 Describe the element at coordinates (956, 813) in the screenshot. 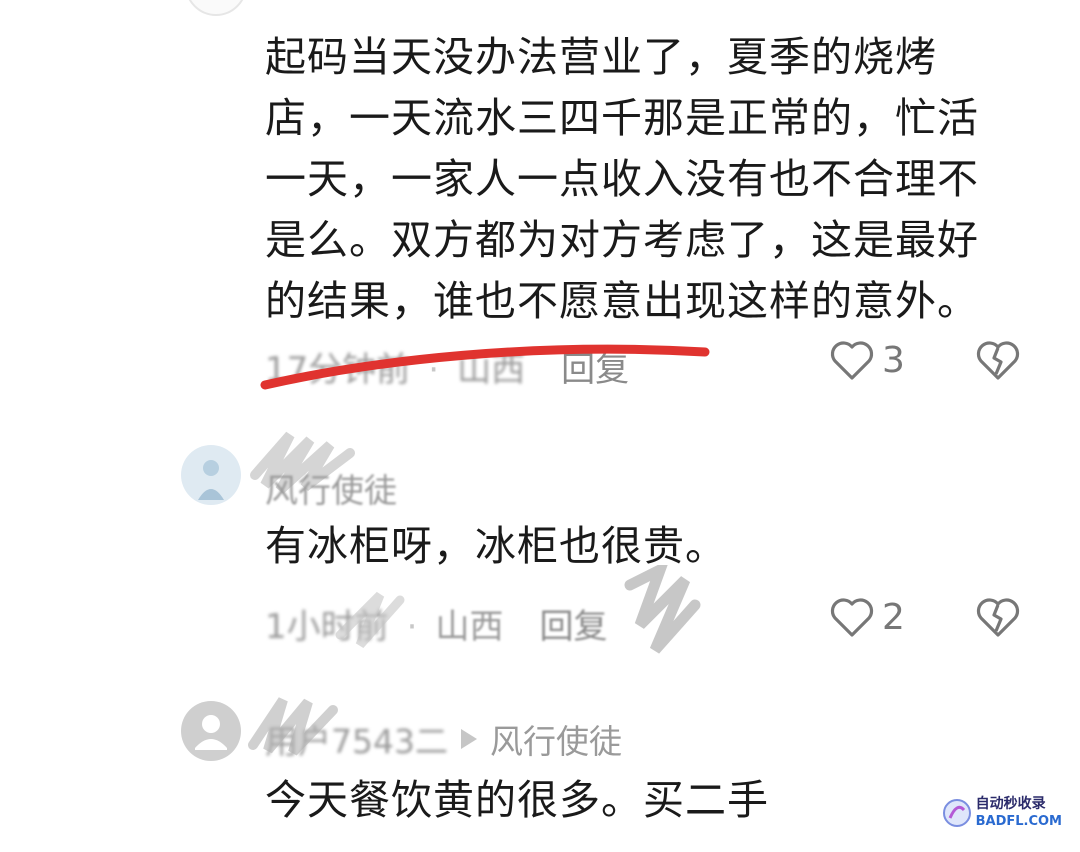

I see `watermark-logo-icon` at that location.